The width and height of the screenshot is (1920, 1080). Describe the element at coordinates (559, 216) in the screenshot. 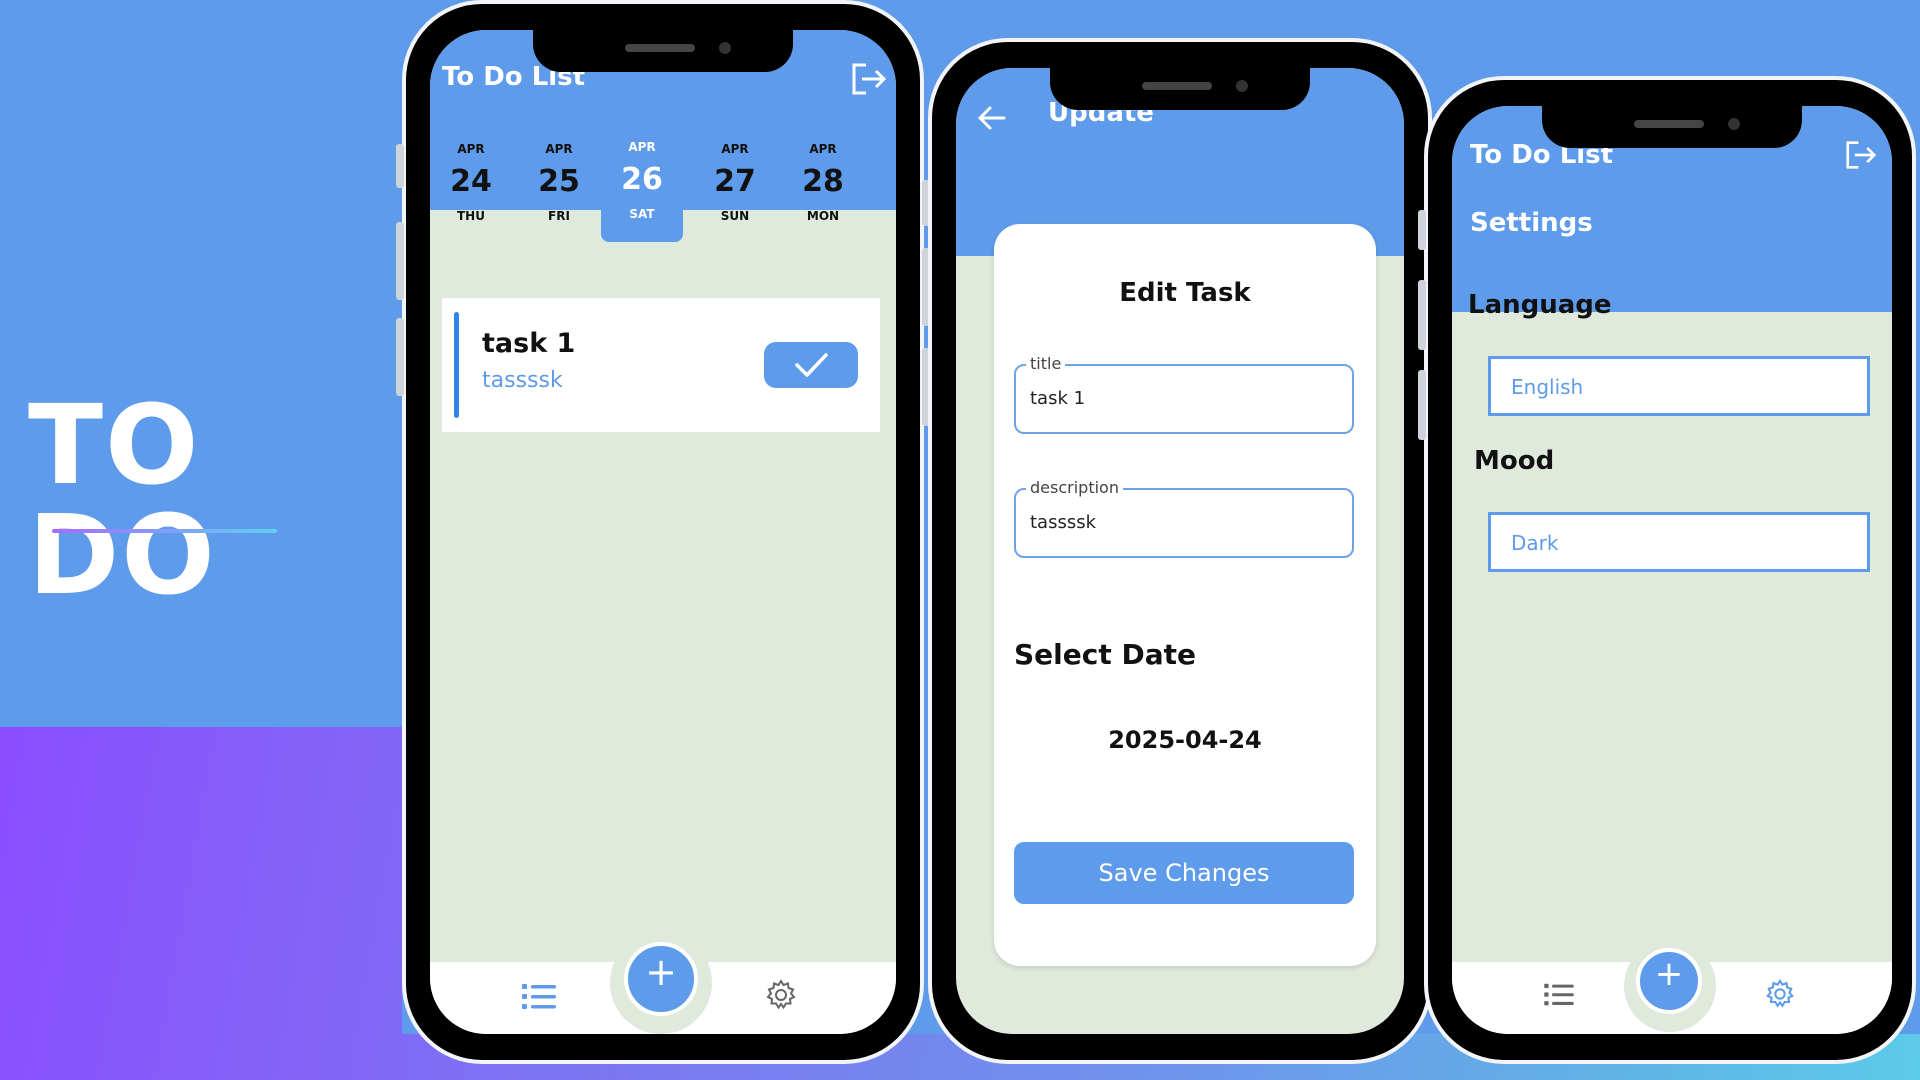

I see `date-weekday: FRI` at that location.